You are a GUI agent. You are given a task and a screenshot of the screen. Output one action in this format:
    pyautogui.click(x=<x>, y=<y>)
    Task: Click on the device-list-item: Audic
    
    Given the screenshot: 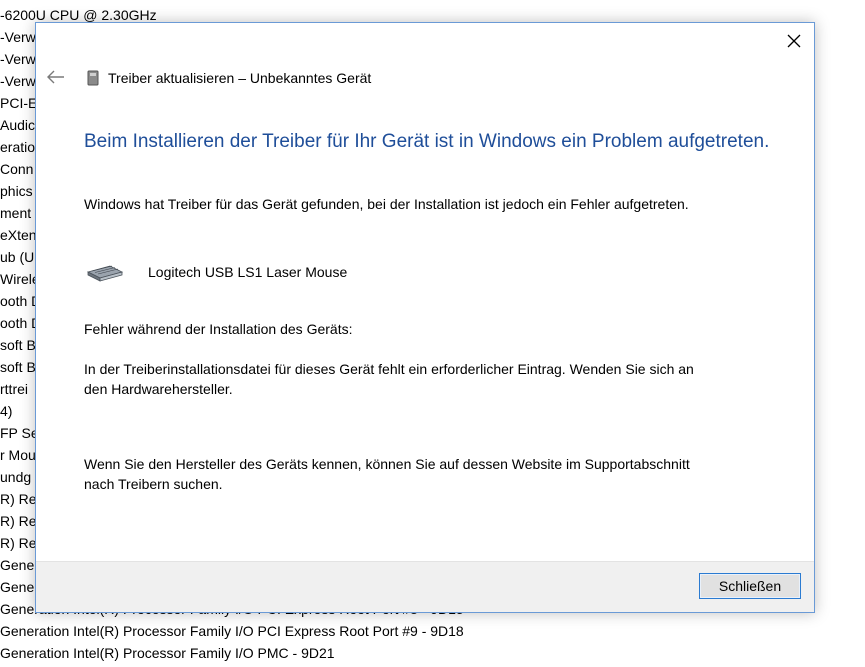 What is the action you would take?
    pyautogui.click(x=17, y=125)
    